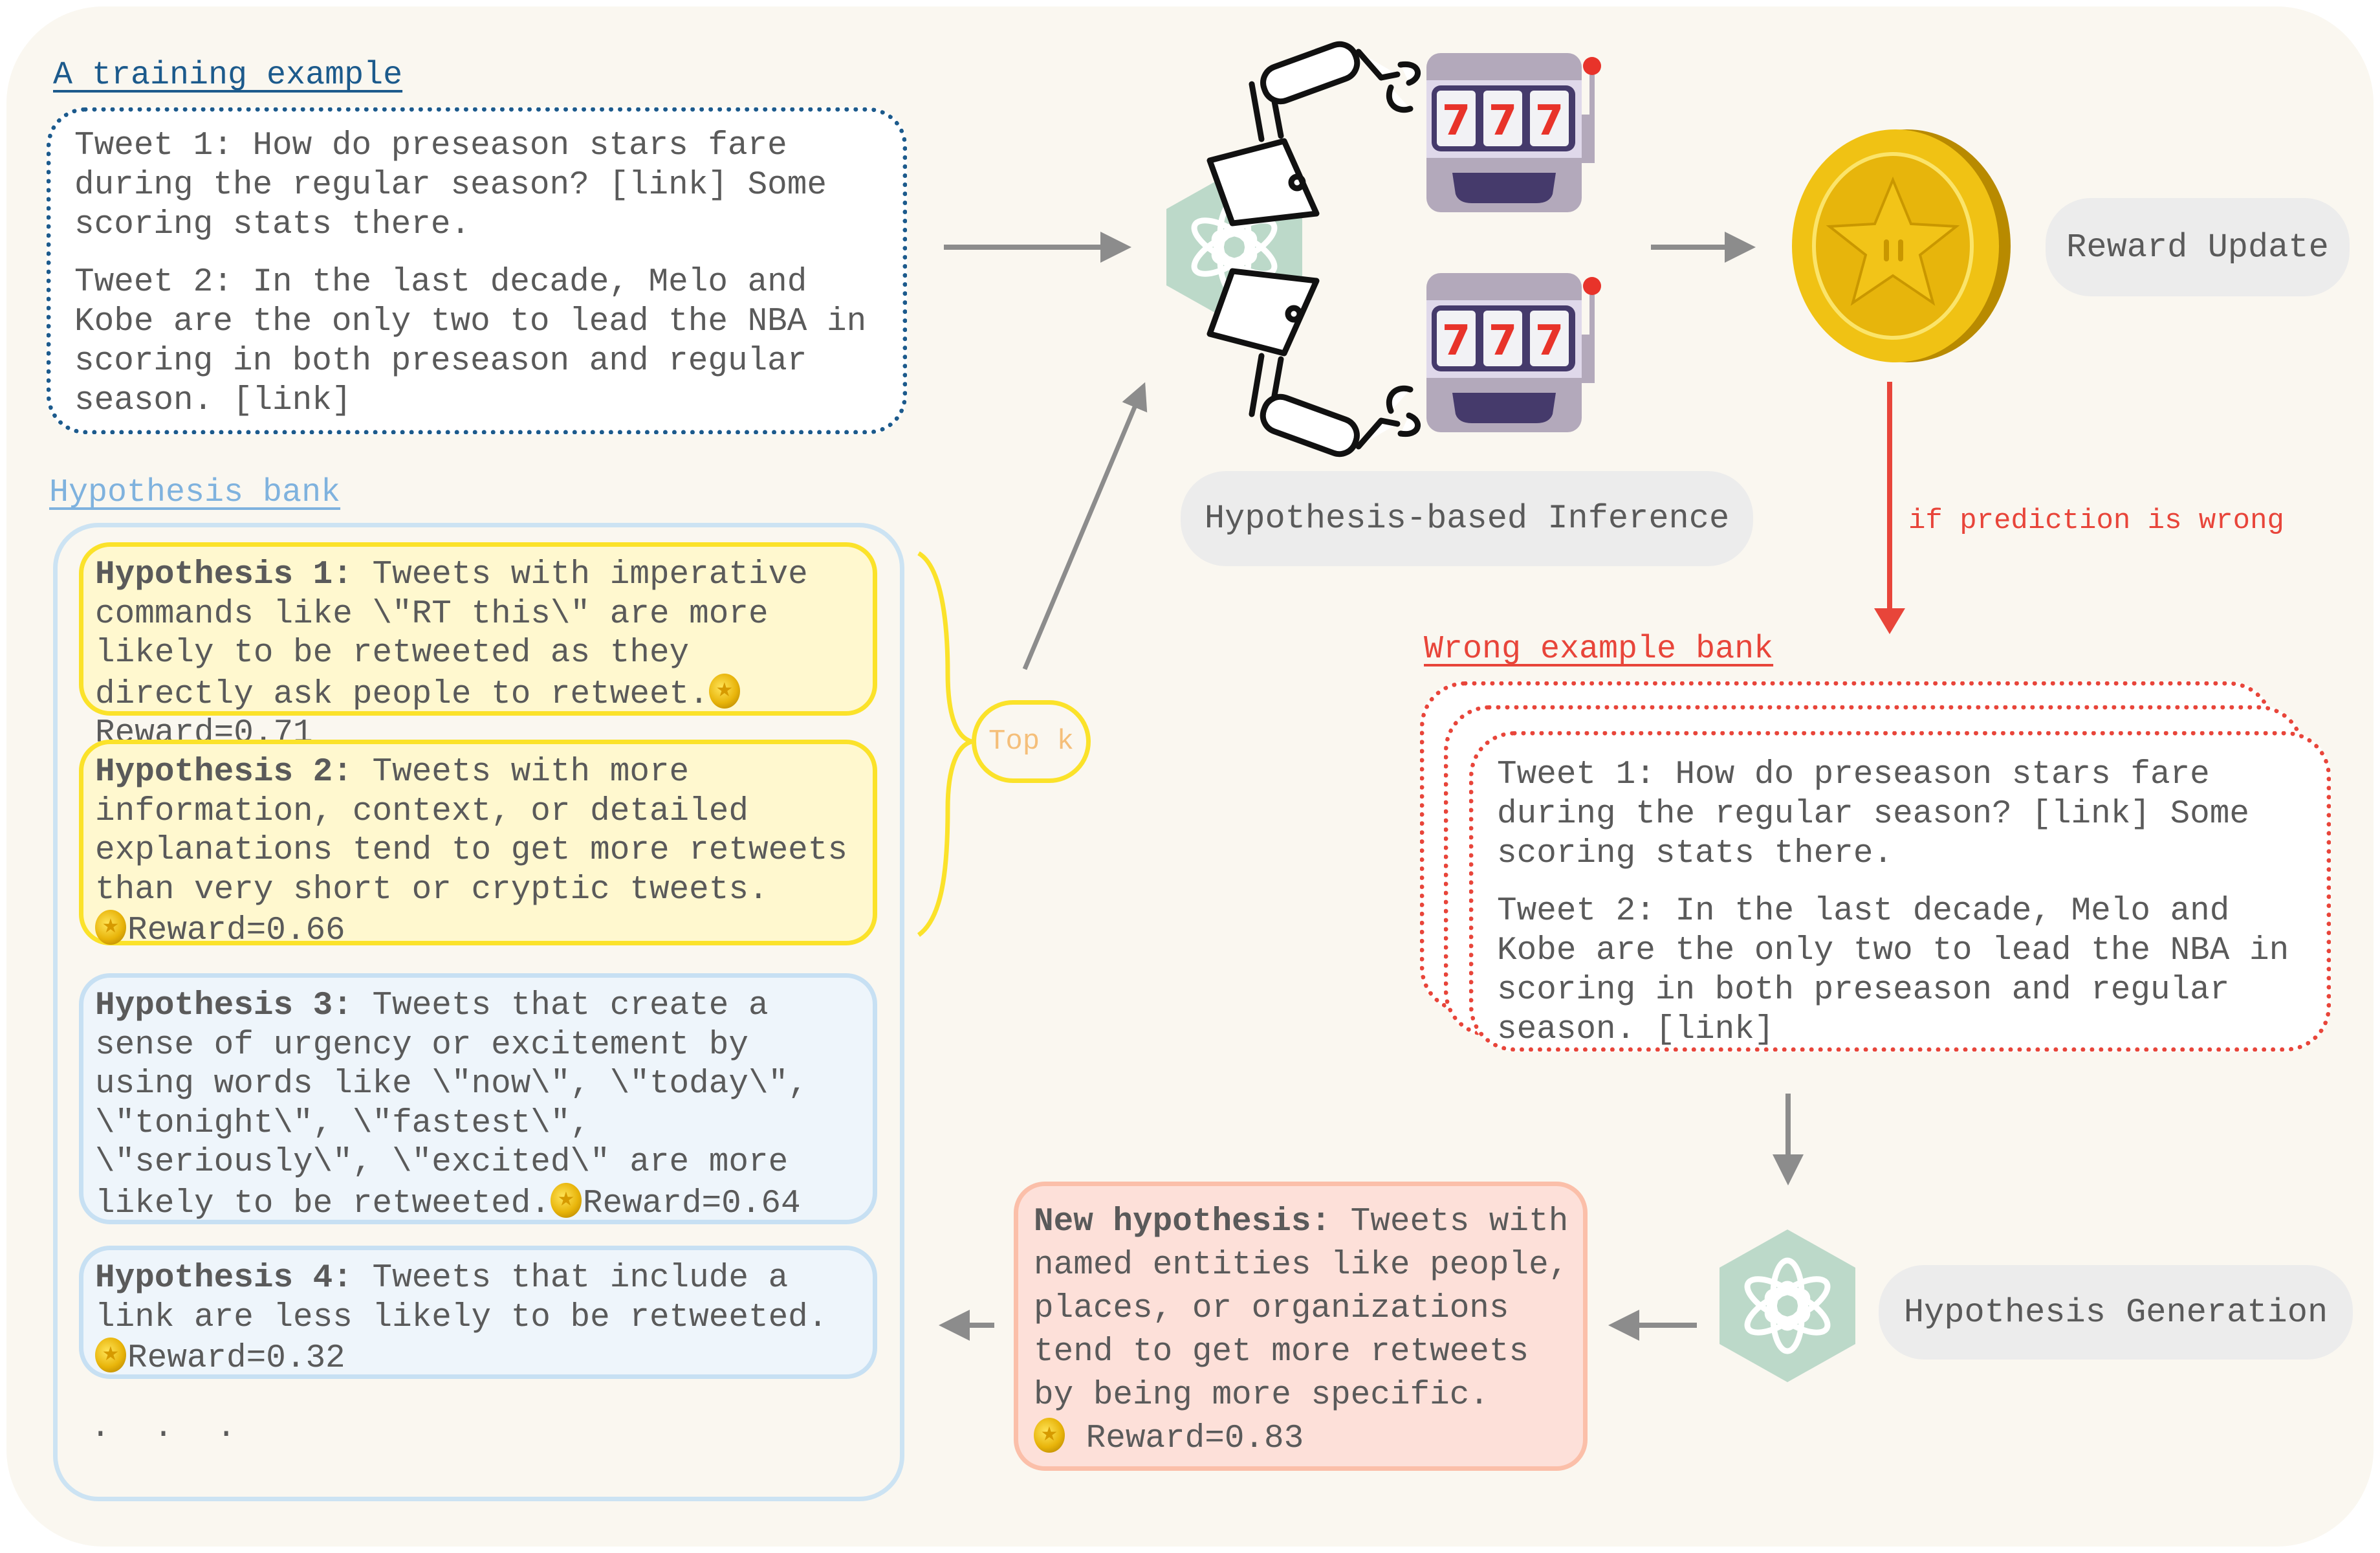 This screenshot has height=1553, width=2380. Describe the element at coordinates (224, 1005) in the screenshot. I see `hypothesis-label: Hypothesis 3:` at that location.